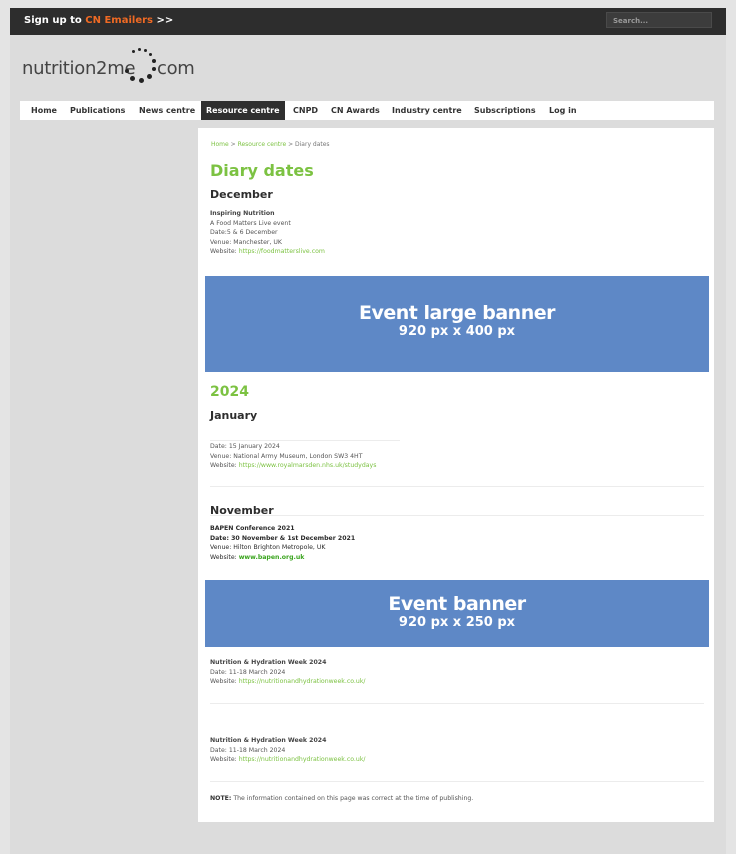 The width and height of the screenshot is (736, 854). Describe the element at coordinates (79, 68) in the screenshot. I see `logo-text-left: nutrition2me` at that location.